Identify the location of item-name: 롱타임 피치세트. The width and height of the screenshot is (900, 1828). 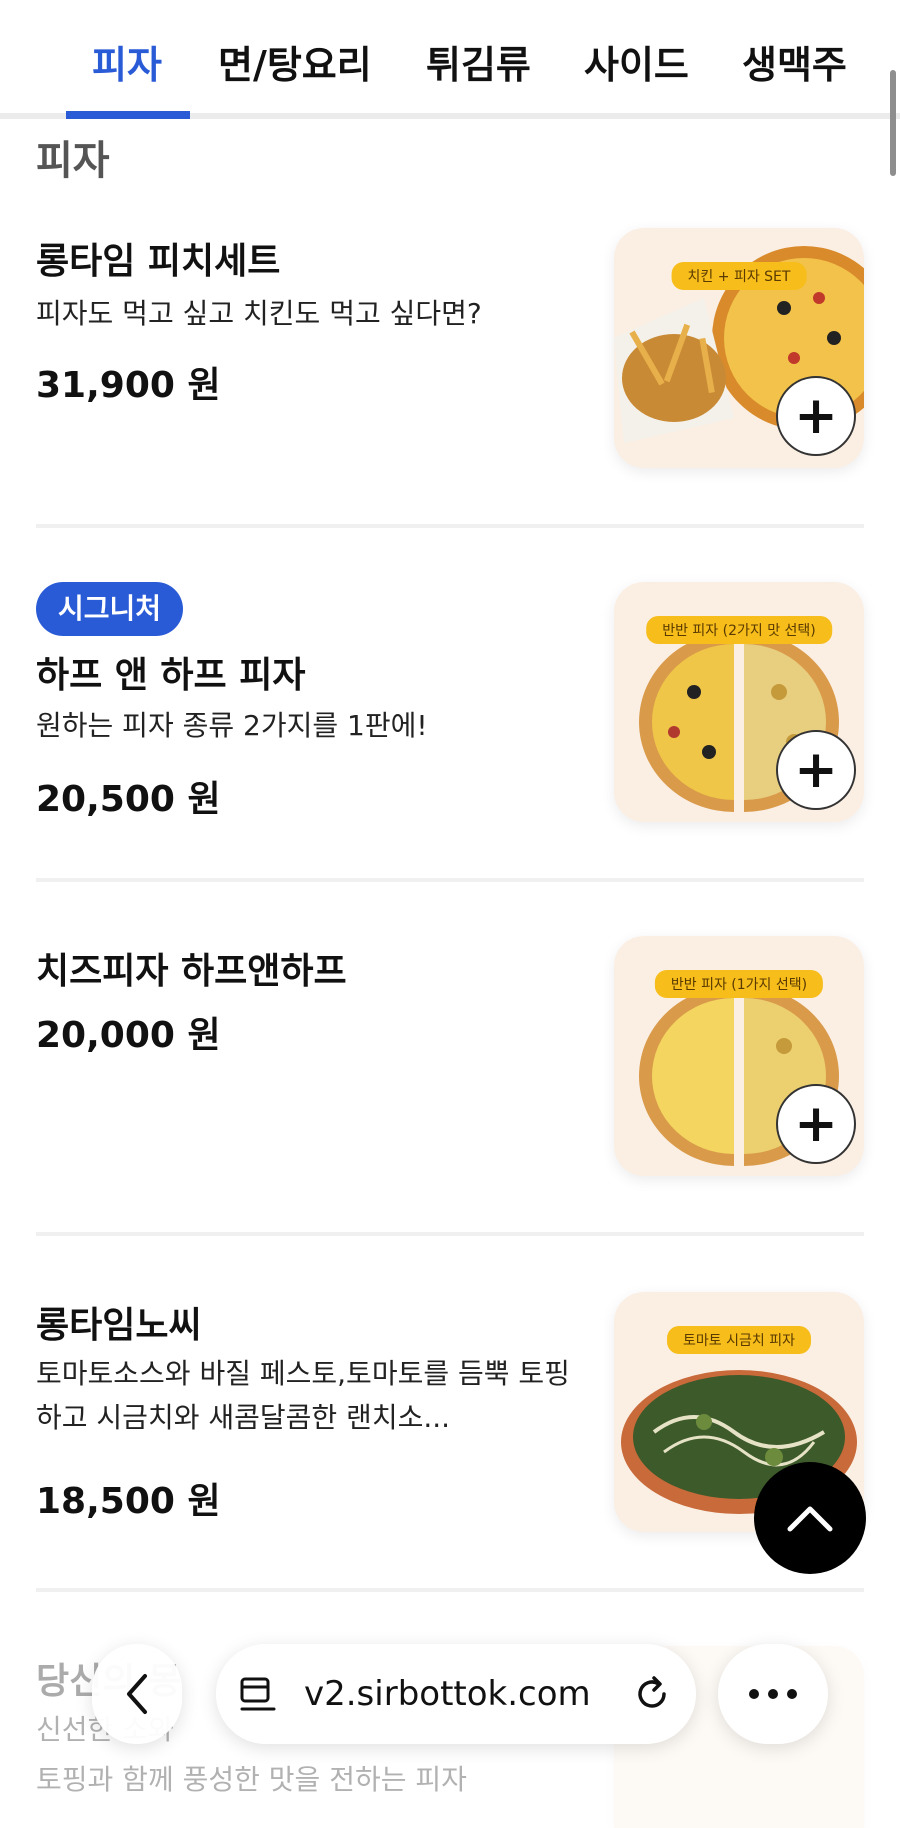
(158, 261).